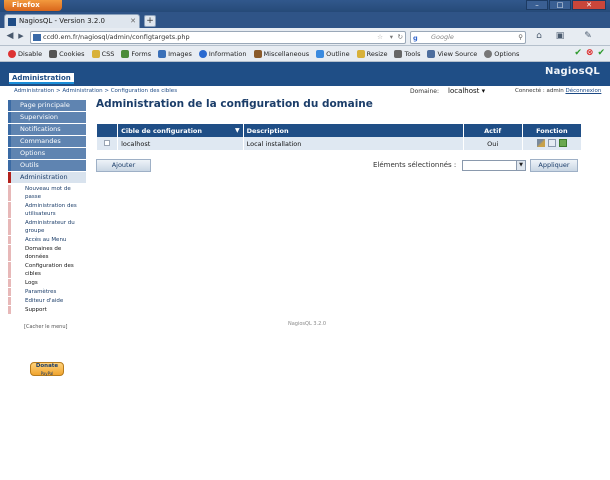  I want to click on submenu-item-config-targets: Configuration des cibles, so click(47, 270).